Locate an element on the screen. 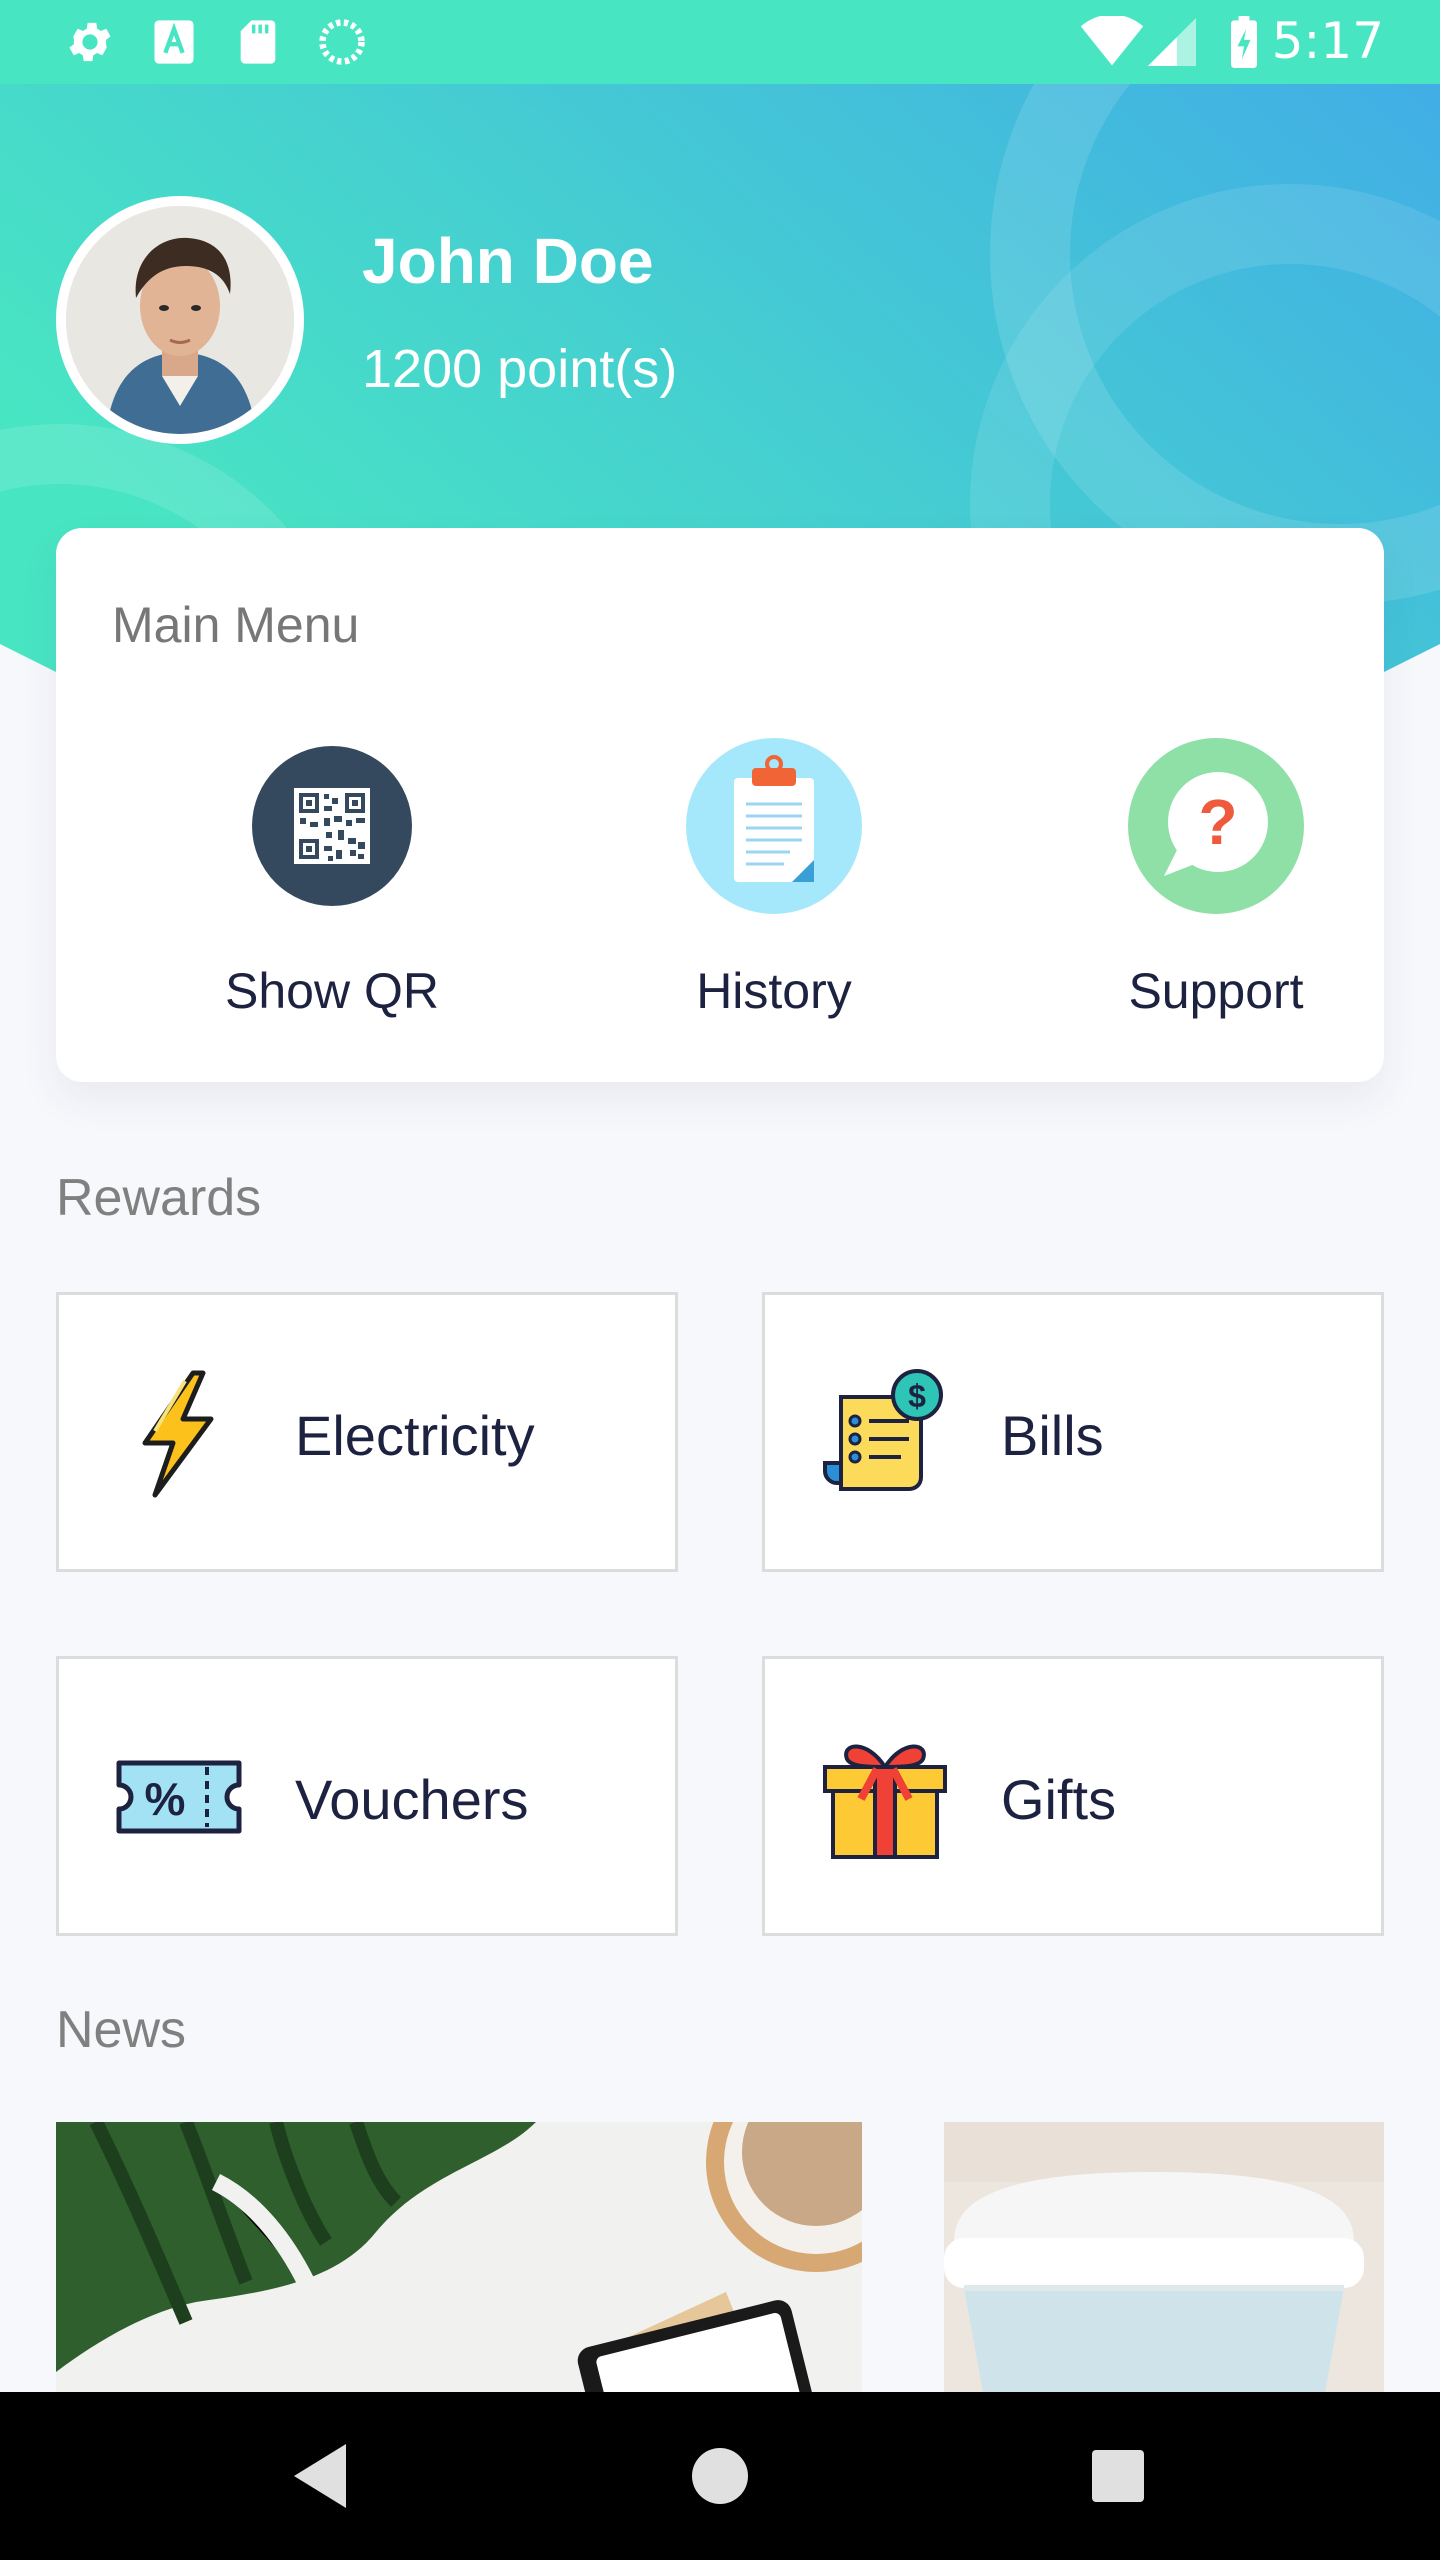  news-title: News is located at coordinates (121, 2030).